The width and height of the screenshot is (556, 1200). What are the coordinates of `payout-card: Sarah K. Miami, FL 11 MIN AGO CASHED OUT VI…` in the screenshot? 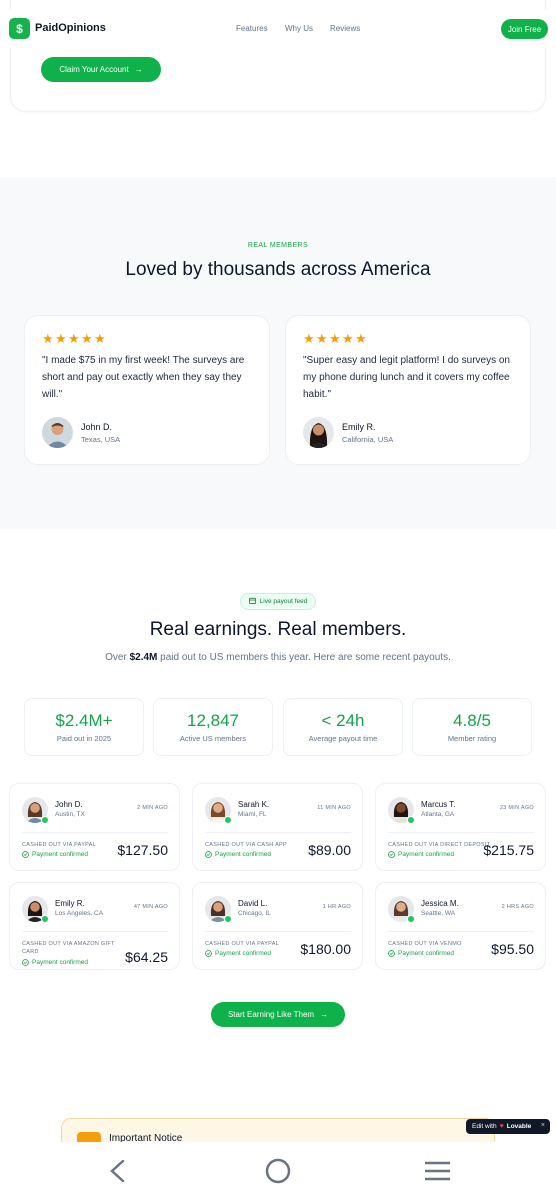 It's located at (277, 827).